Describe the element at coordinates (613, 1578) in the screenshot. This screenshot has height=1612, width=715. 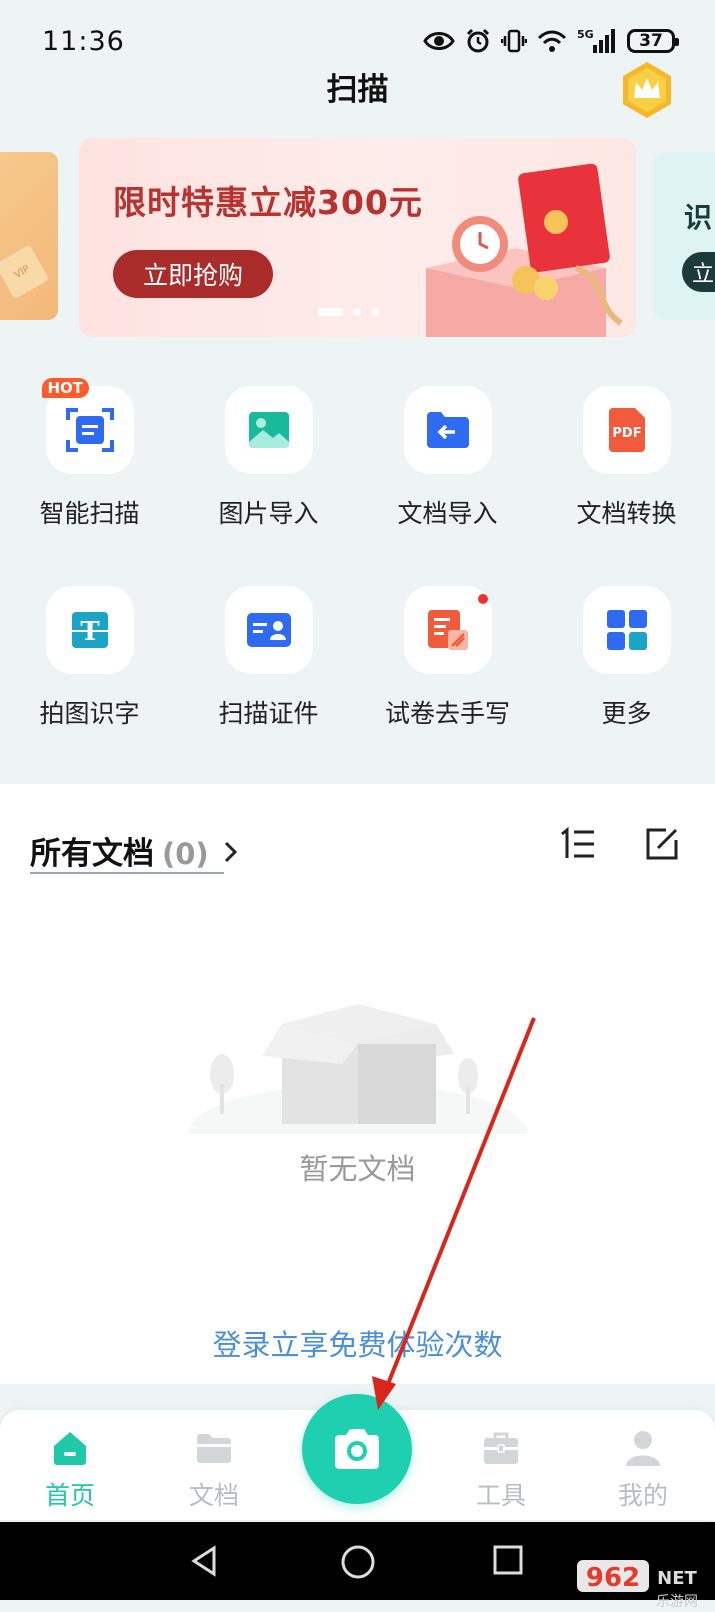
I see `watermark-brand: 962` at that location.